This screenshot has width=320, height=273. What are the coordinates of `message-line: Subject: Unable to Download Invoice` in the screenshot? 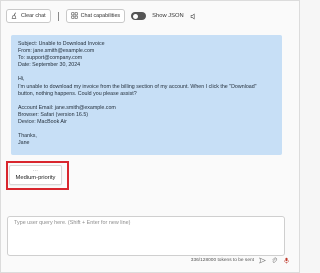 It's located at (61, 44).